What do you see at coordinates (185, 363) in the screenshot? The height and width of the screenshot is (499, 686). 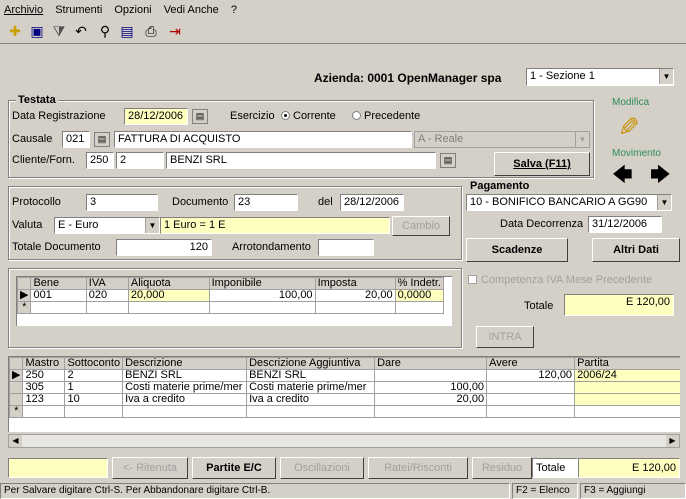 I see `mov-header: Descrizione` at bounding box center [185, 363].